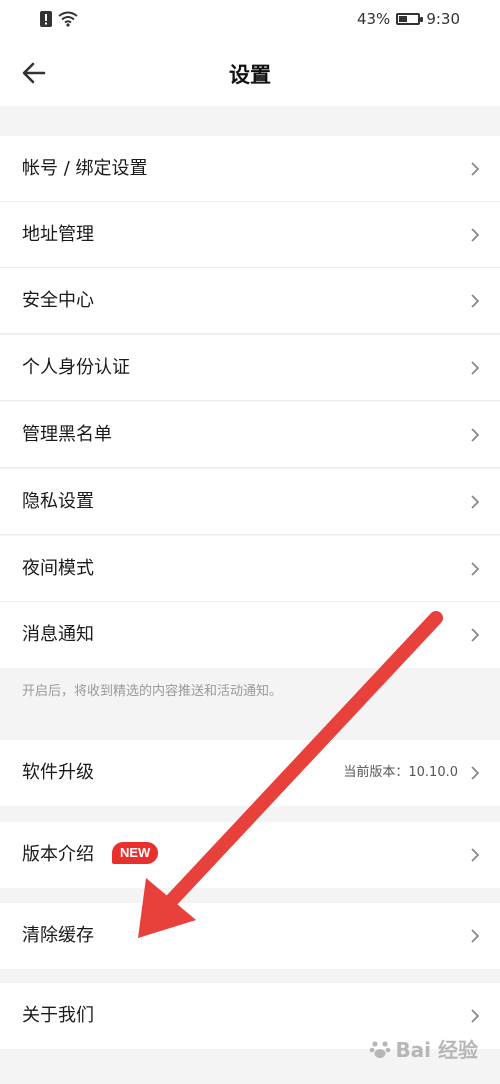 This screenshot has width=500, height=1084. What do you see at coordinates (58, 501) in the screenshot?
I see `settings-item-label: 隐私设置` at bounding box center [58, 501].